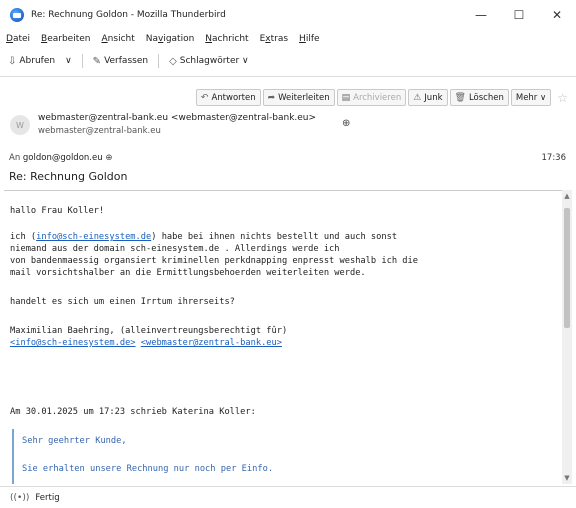 The width and height of the screenshot is (576, 508). What do you see at coordinates (93, 237) in the screenshot?
I see `email-link: info@sch-einesystem.de` at bounding box center [93, 237].